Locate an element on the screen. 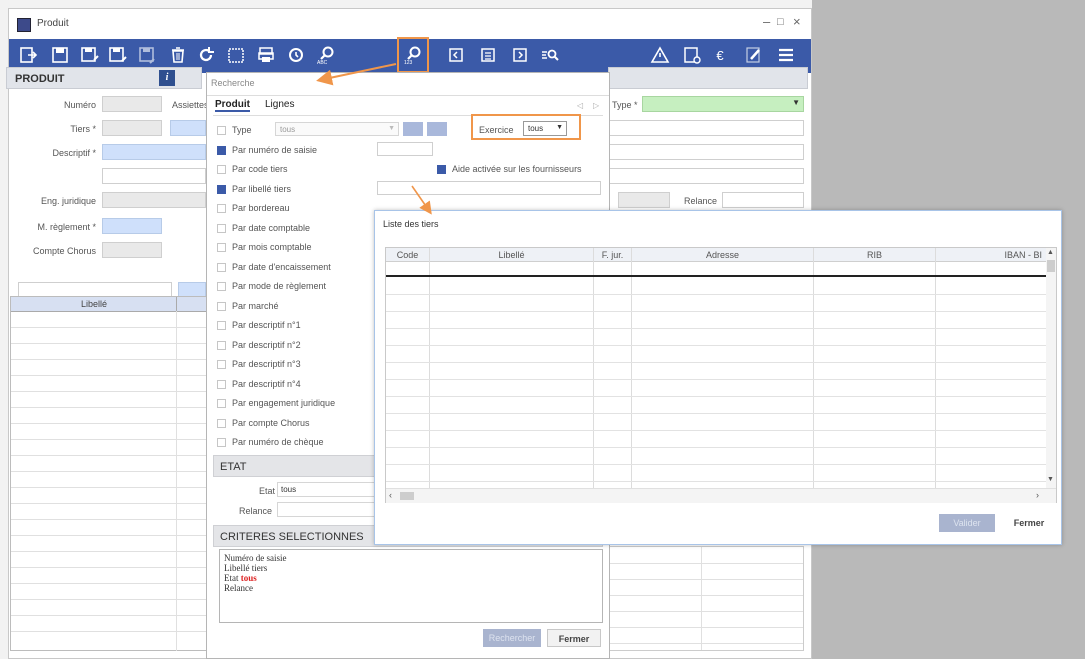 The image size is (1085, 659). arrow-to-liste-tiers is located at coordinates (421, 200).